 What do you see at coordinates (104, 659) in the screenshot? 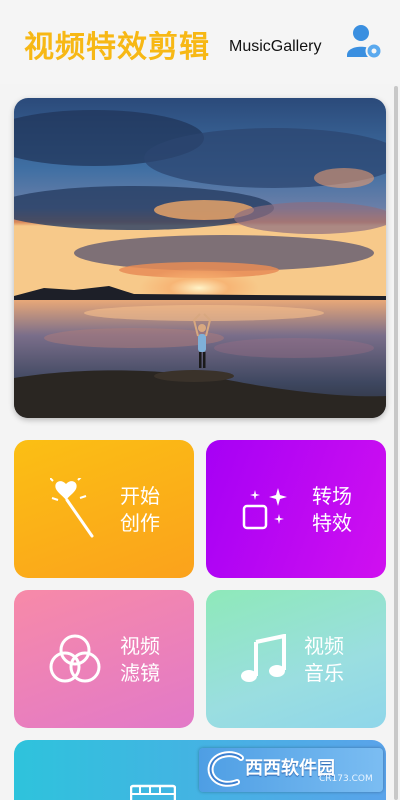
I see `tile-video-filter: 视频 滤镜` at bounding box center [104, 659].